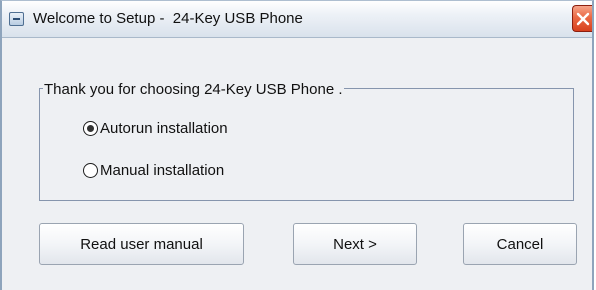  What do you see at coordinates (355, 244) in the screenshot?
I see `next-button: Next >` at bounding box center [355, 244].